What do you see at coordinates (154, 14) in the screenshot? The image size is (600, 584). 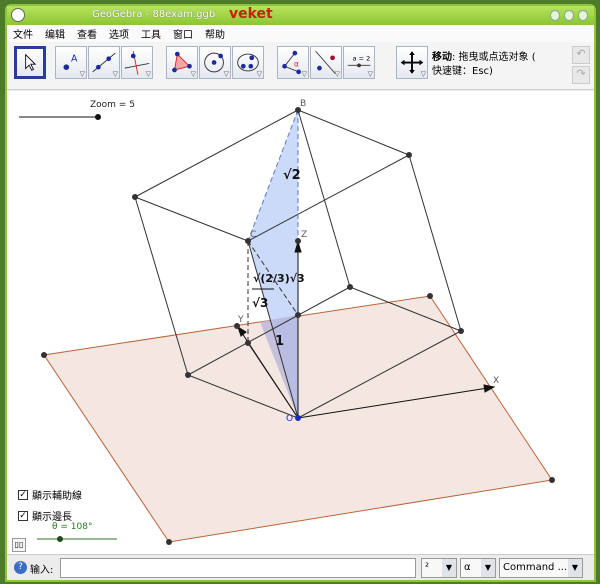 I see `window-title: GeoGebra - 88exam.ggb` at bounding box center [154, 14].